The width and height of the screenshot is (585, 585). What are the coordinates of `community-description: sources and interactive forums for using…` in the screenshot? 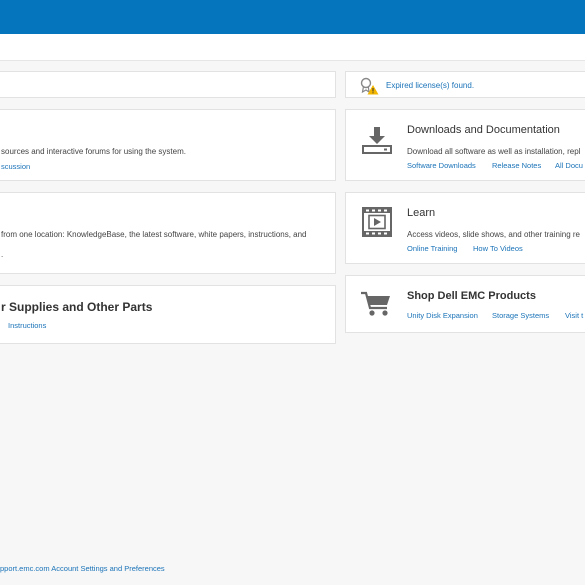 It's located at (93, 151).